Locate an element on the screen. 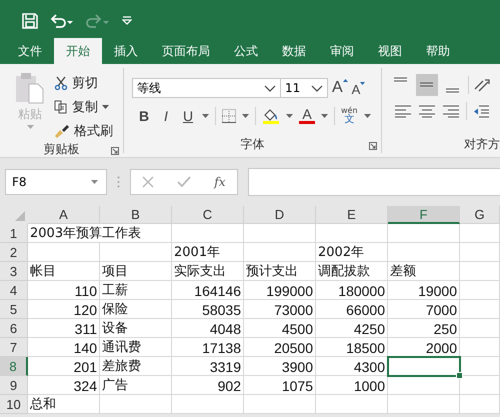 This screenshot has width=500, height=417. table-cell: 19000 is located at coordinates (424, 290).